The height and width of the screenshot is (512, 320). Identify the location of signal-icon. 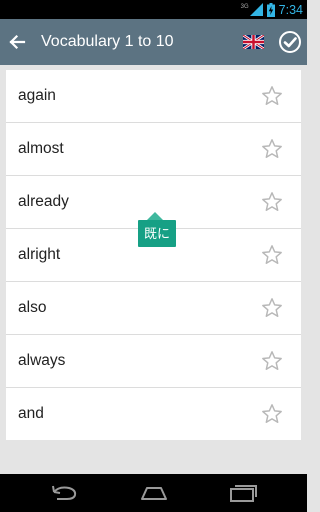
(256, 9).